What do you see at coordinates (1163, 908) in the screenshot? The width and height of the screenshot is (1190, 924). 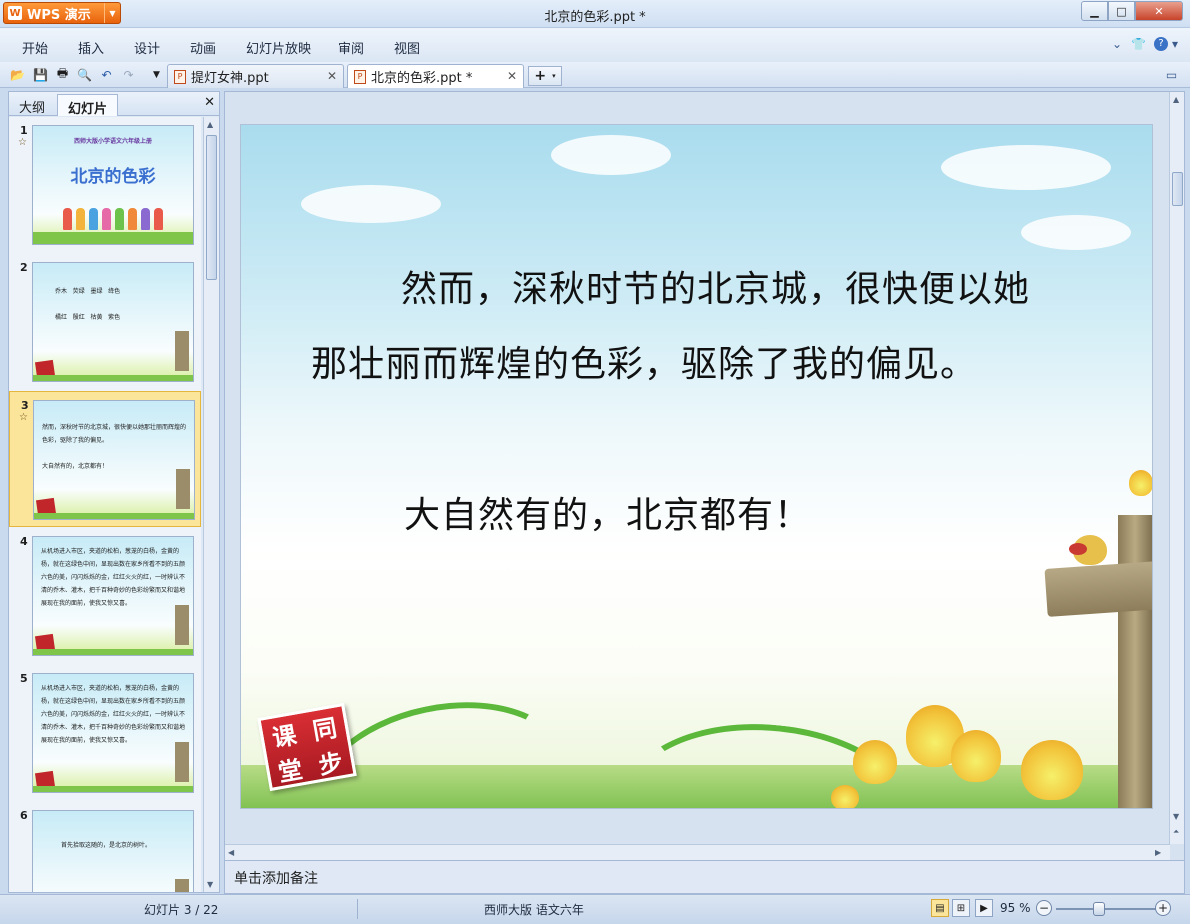 I see `zoom-in-button: +` at bounding box center [1163, 908].